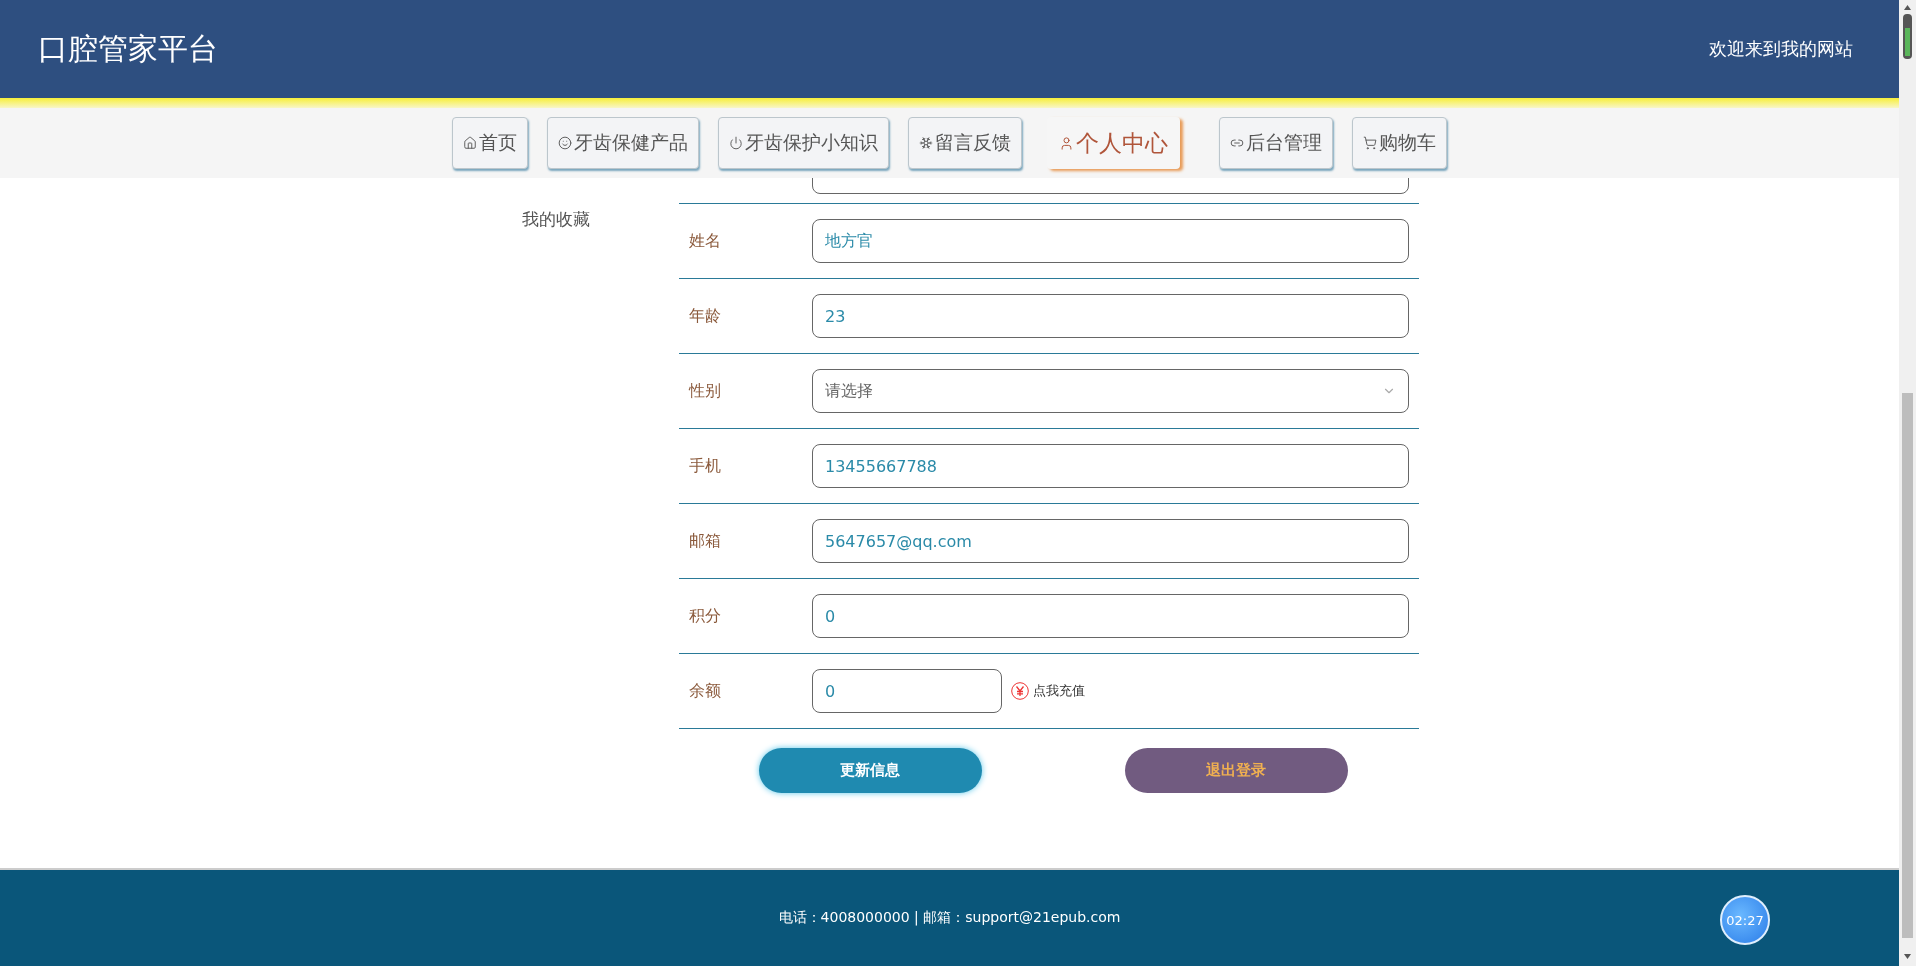 The height and width of the screenshot is (966, 1916). What do you see at coordinates (965, 143) in the screenshot?
I see `nav-tab: 留言反馈` at bounding box center [965, 143].